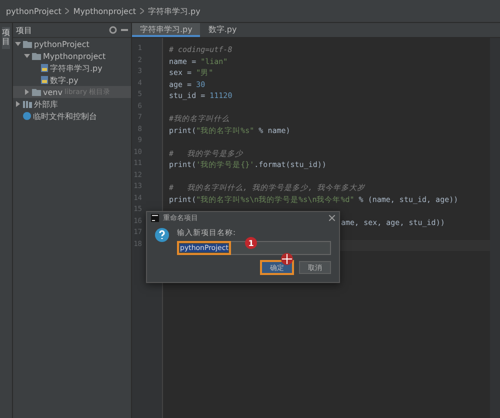  I want to click on tree-item: 数字.py, so click(72, 80).